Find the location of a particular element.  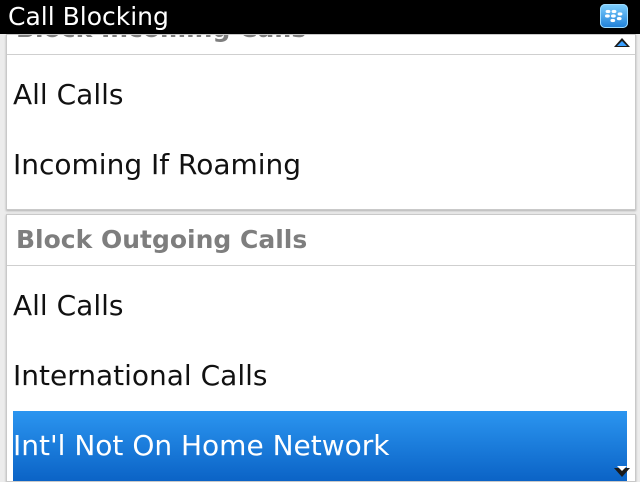

outgoing-all-calls-item: All Calls is located at coordinates (321, 306).